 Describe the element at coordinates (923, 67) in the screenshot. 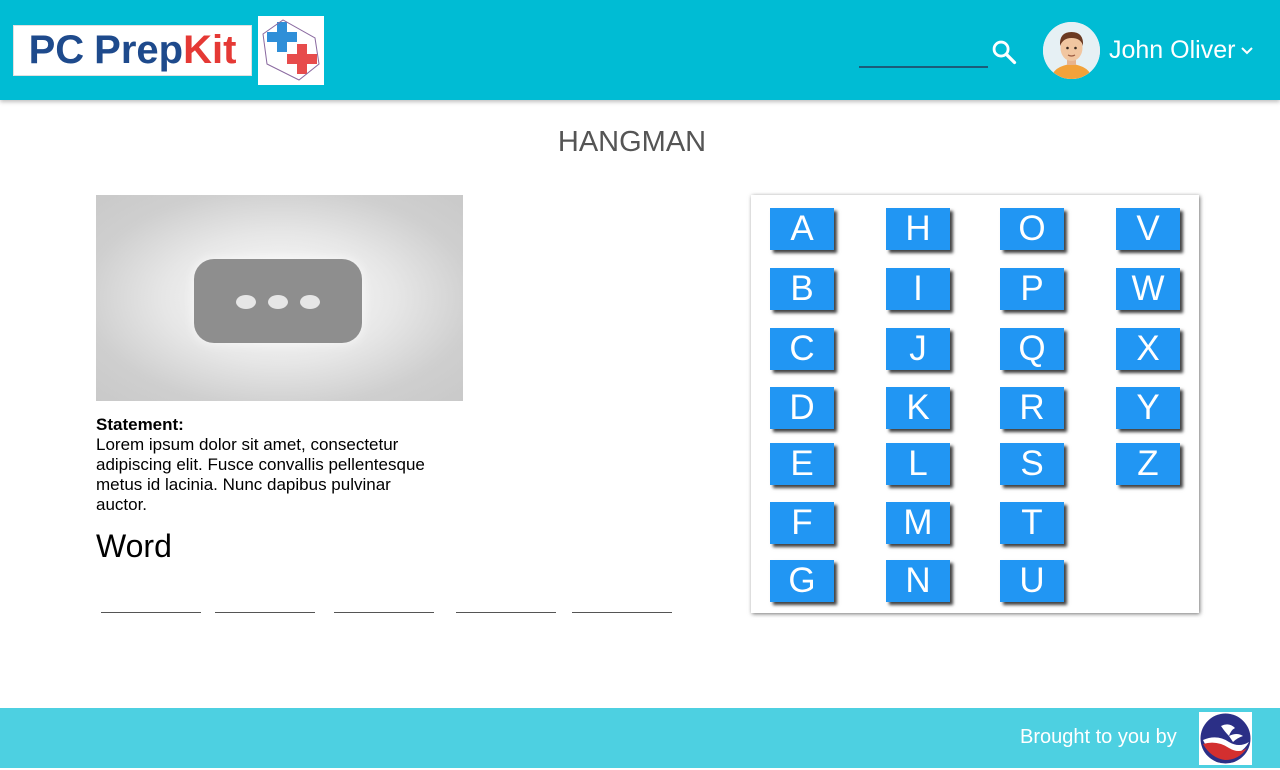

I see `search-input` at that location.